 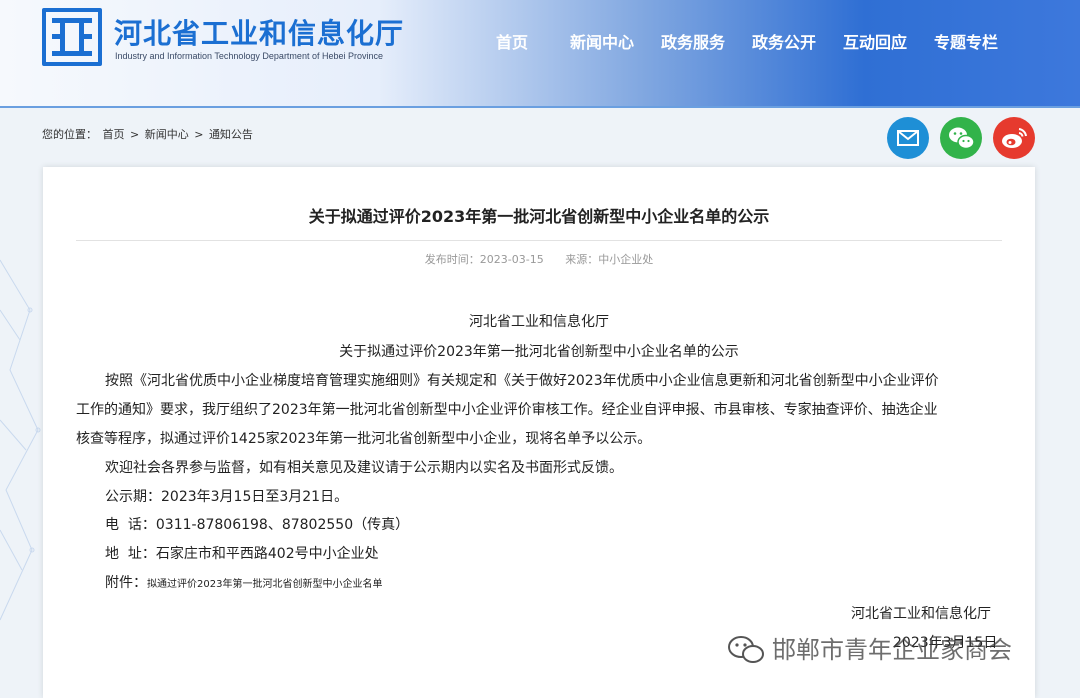 I want to click on wechat-official-icon, so click(x=746, y=649).